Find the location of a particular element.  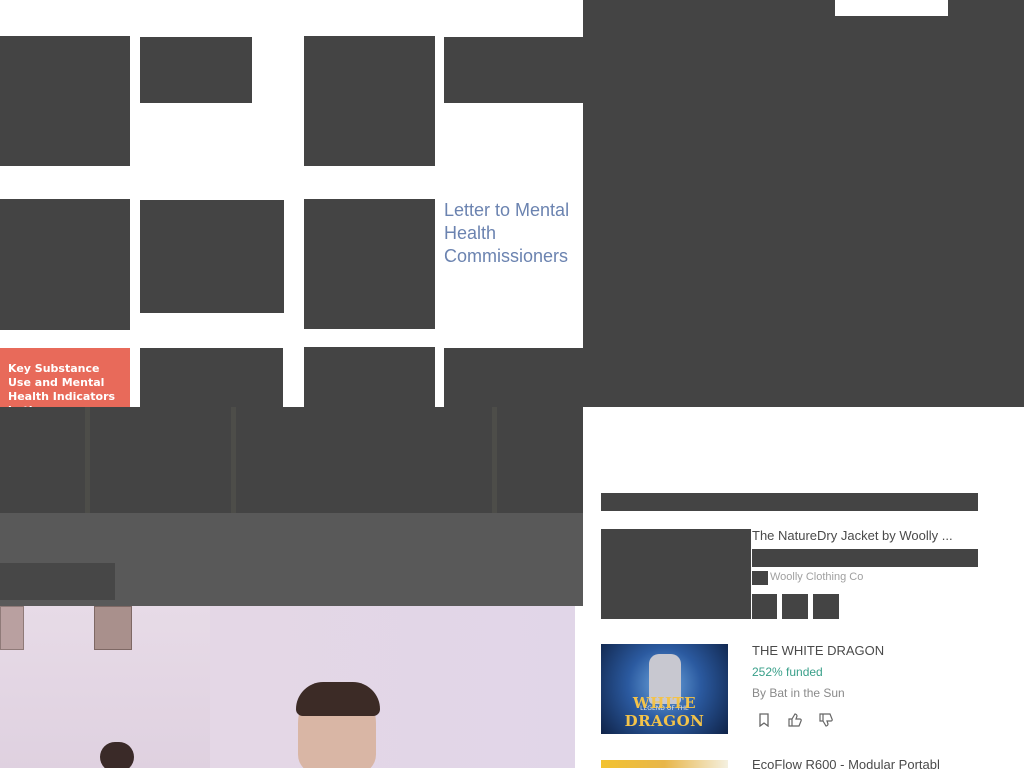

project-title: EcoFlow R600 - Modular Portabl is located at coordinates (862, 764).